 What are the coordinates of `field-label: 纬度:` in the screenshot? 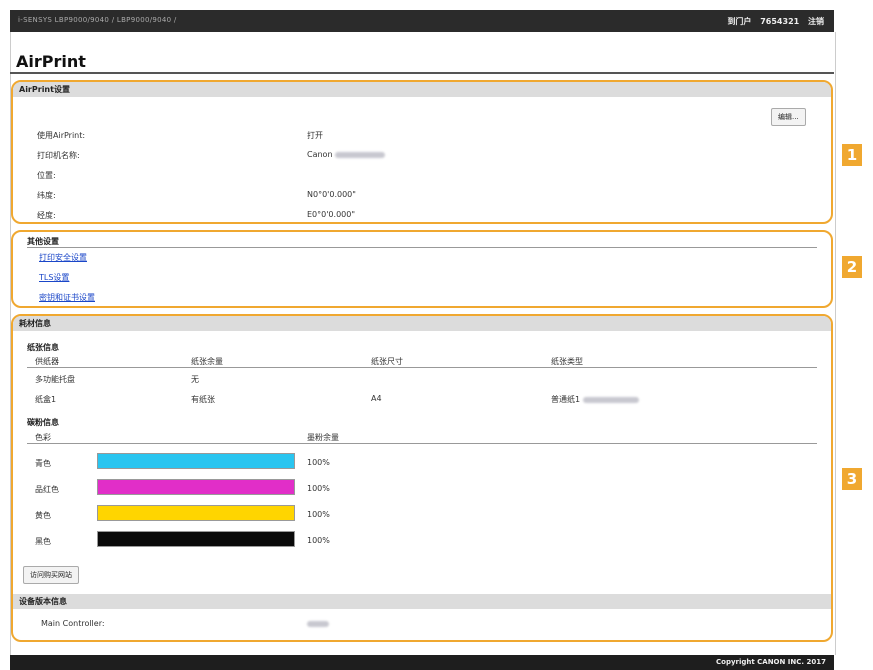 It's located at (46, 195).